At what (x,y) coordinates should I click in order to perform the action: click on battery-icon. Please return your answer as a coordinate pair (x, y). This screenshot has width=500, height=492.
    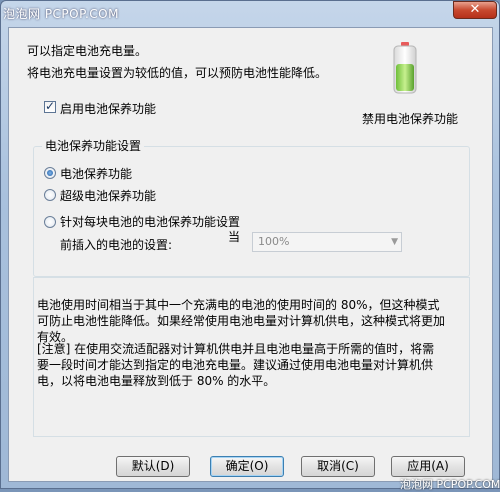
    Looking at the image, I should click on (405, 68).